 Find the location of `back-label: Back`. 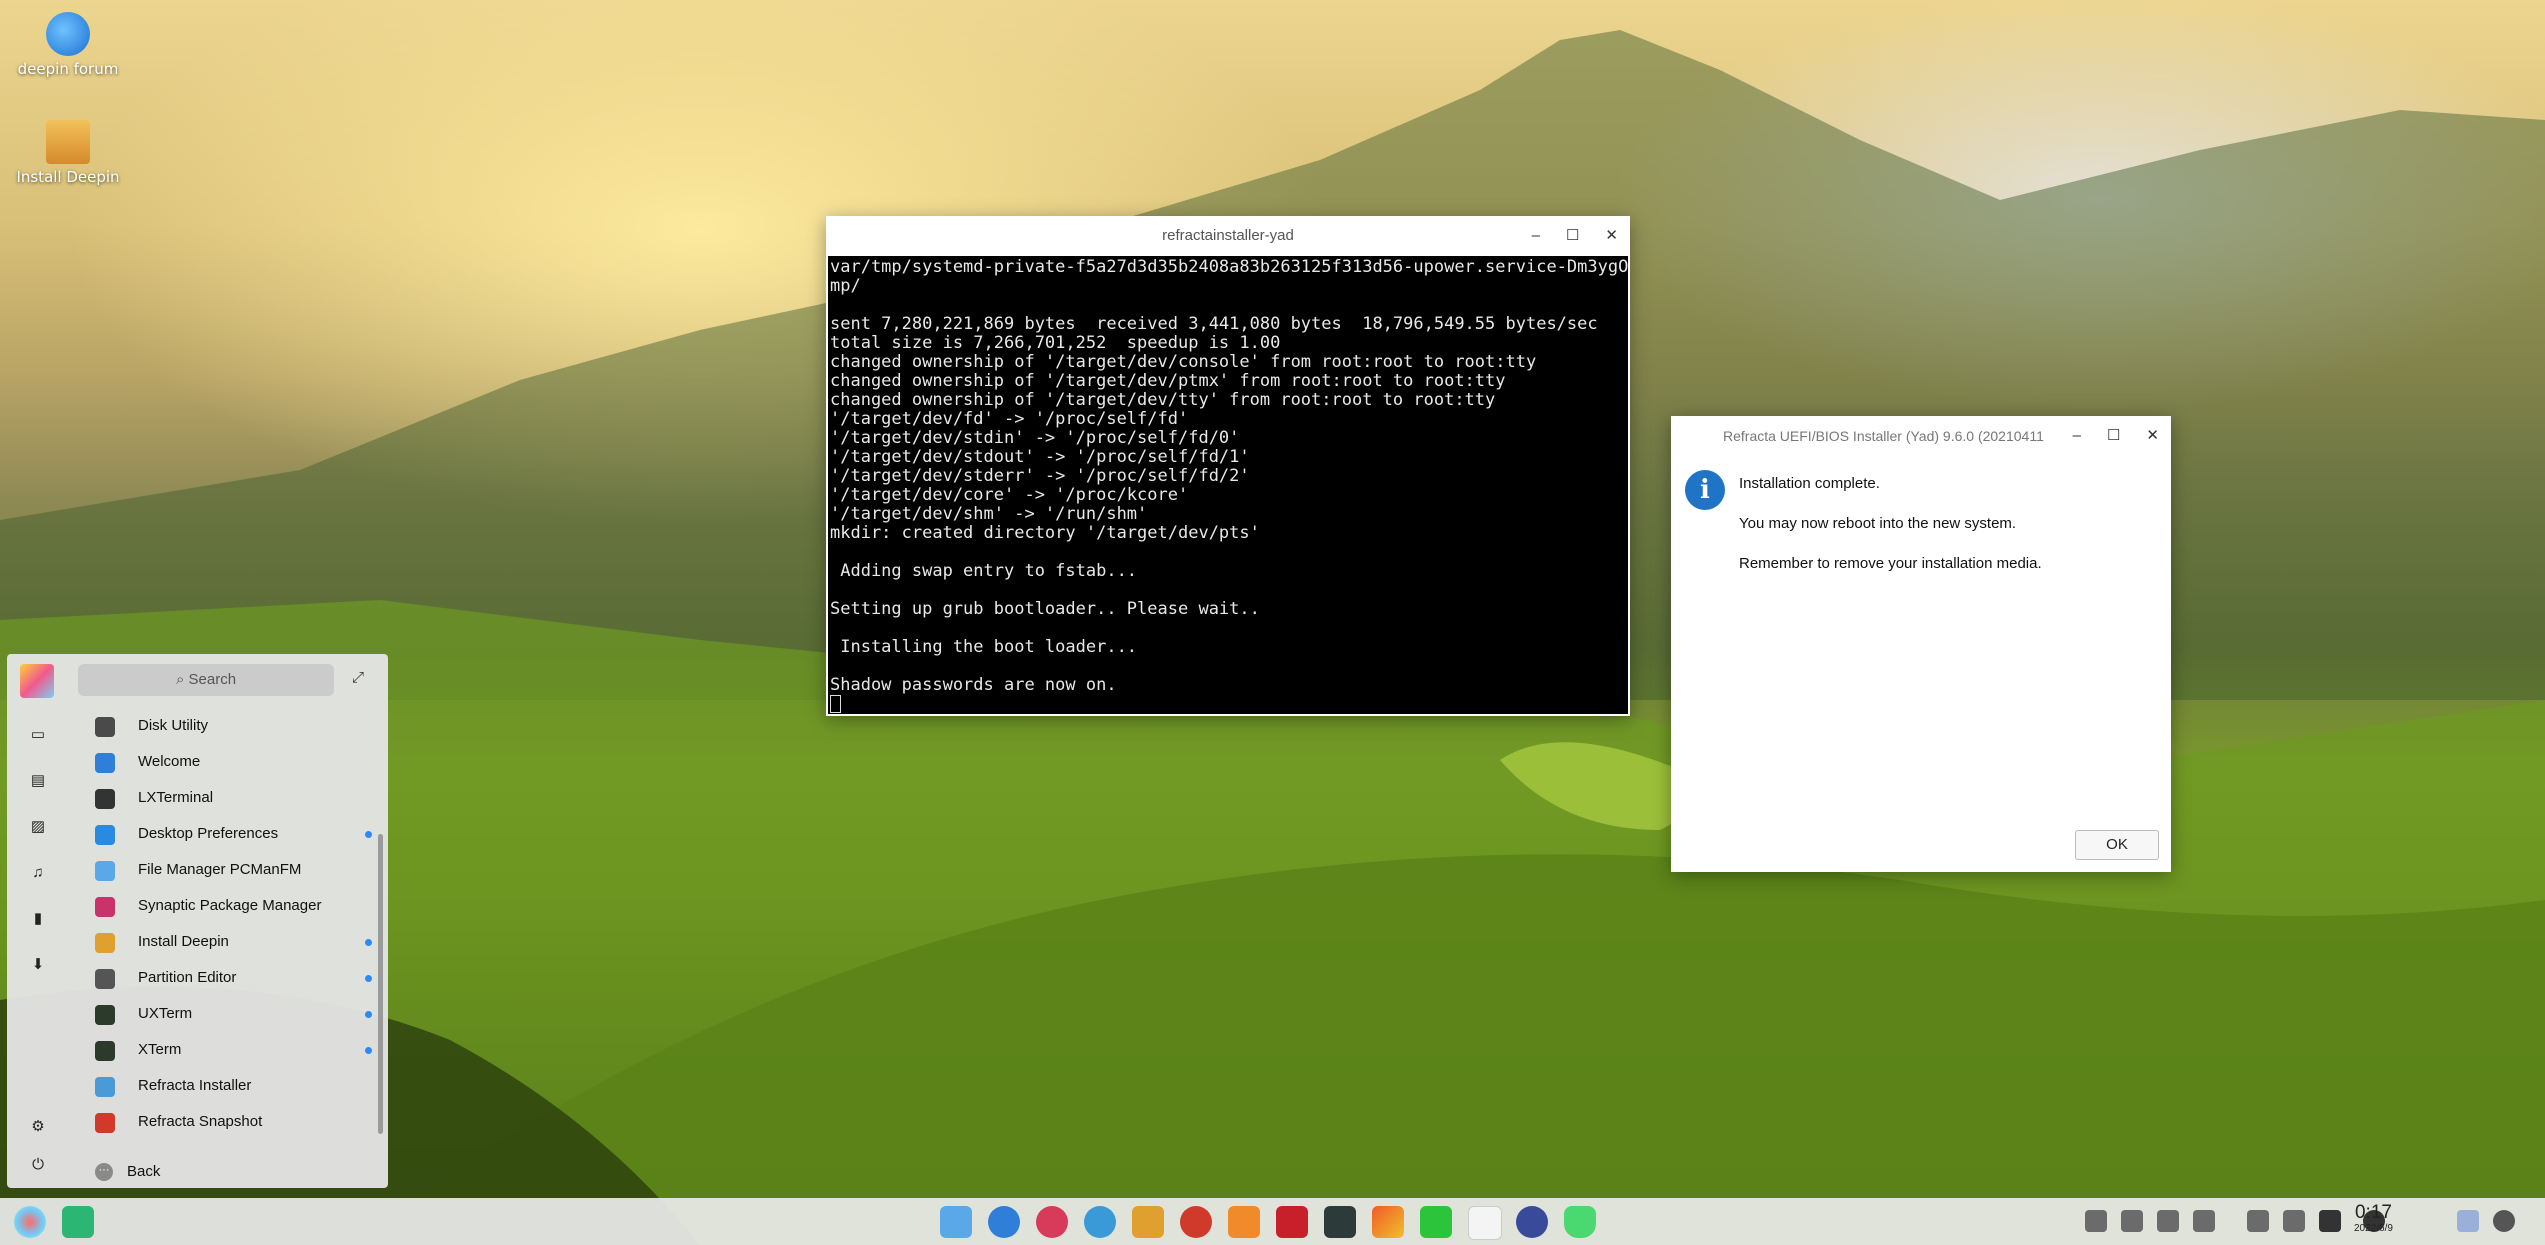

back-label: Back is located at coordinates (144, 1171).